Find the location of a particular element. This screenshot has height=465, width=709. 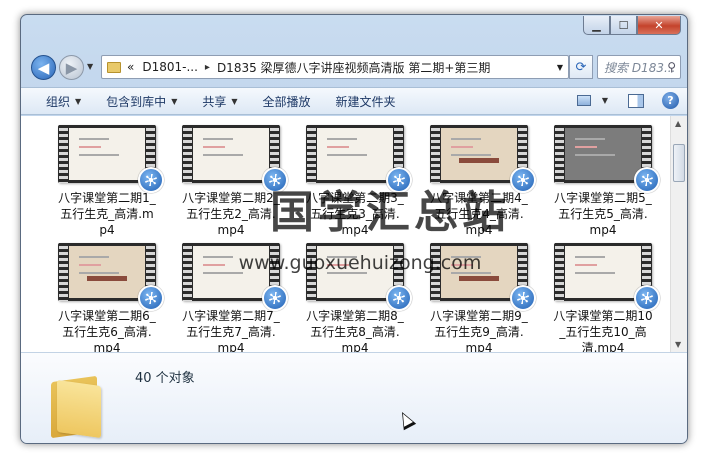

close-button: ✕ is located at coordinates (659, 25).